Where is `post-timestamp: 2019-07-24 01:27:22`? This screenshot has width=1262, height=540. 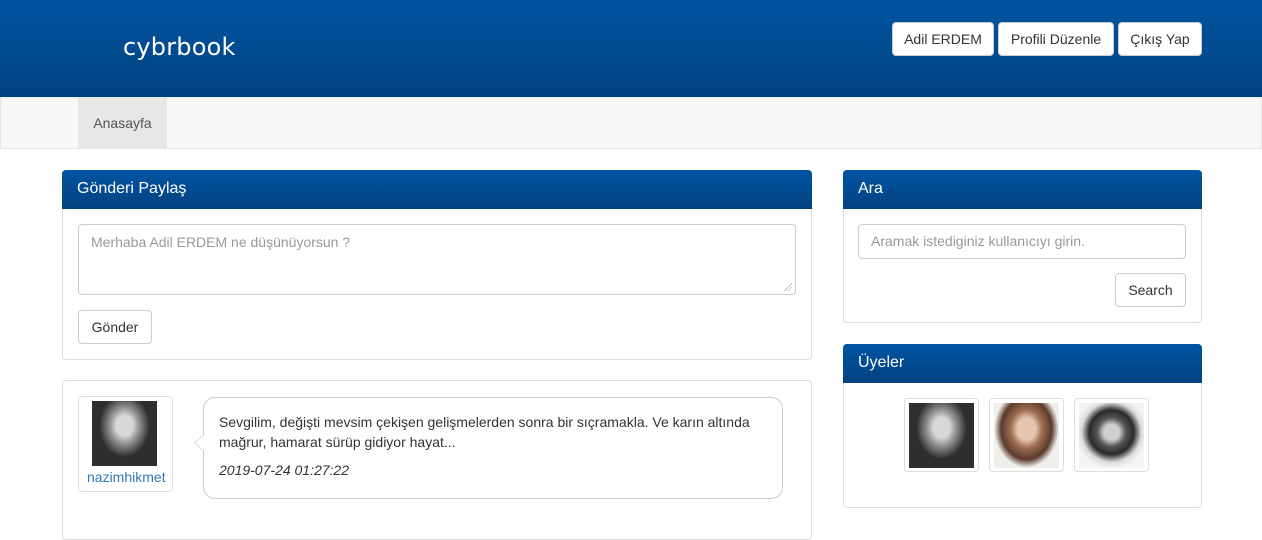
post-timestamp: 2019-07-24 01:27:22 is located at coordinates (284, 470).